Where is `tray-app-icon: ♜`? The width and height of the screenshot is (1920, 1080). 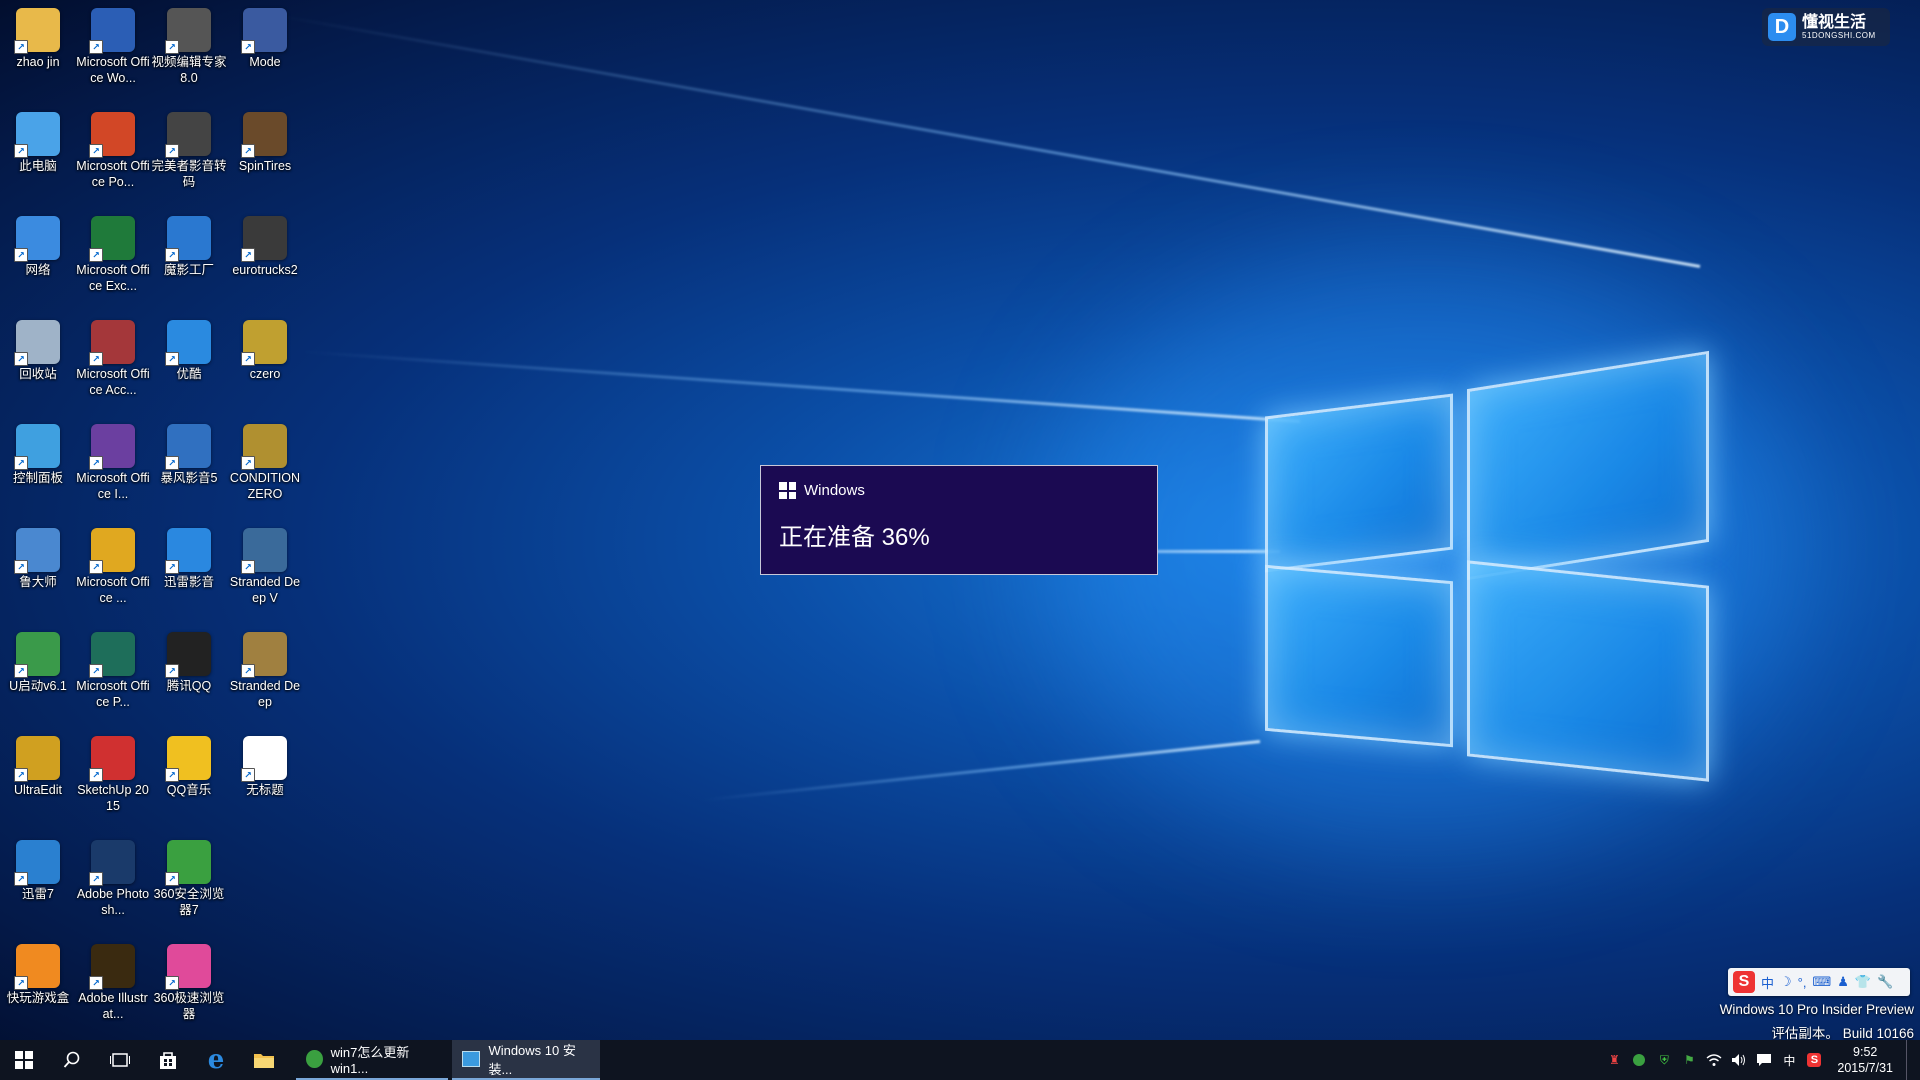
tray-app-icon: ♜ is located at coordinates (1614, 1060).